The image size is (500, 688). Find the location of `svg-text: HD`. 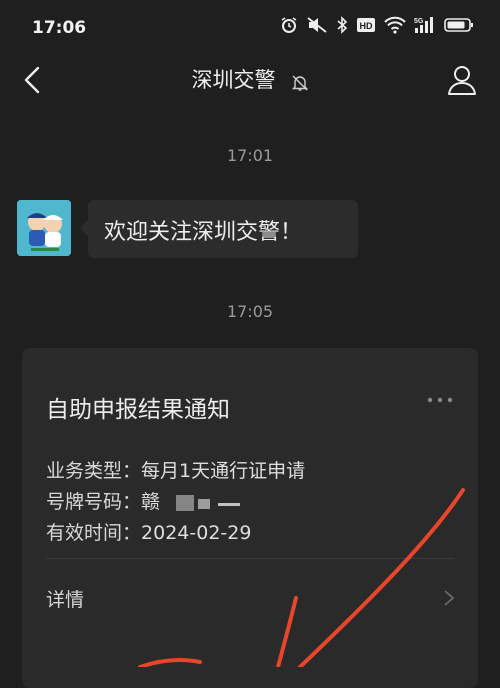

svg-text: HD is located at coordinates (366, 26).